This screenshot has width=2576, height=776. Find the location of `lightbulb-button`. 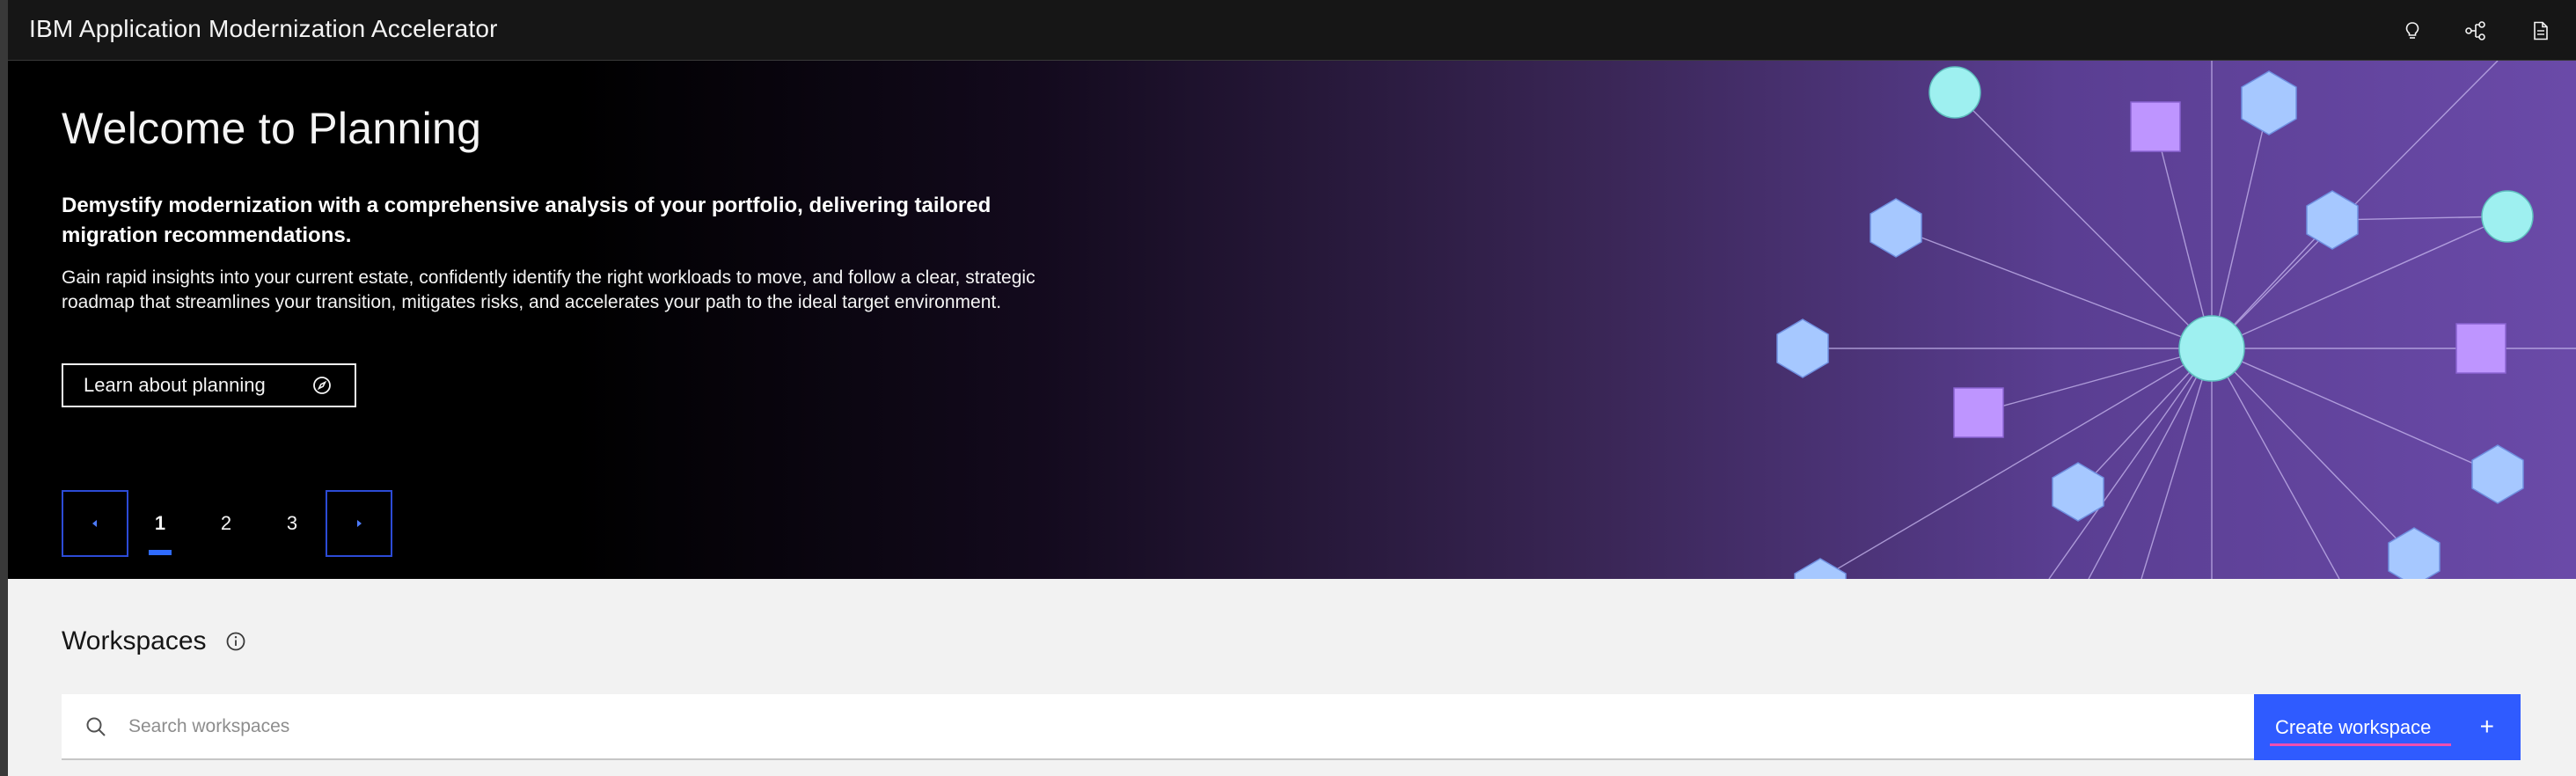

lightbulb-button is located at coordinates (2412, 30).